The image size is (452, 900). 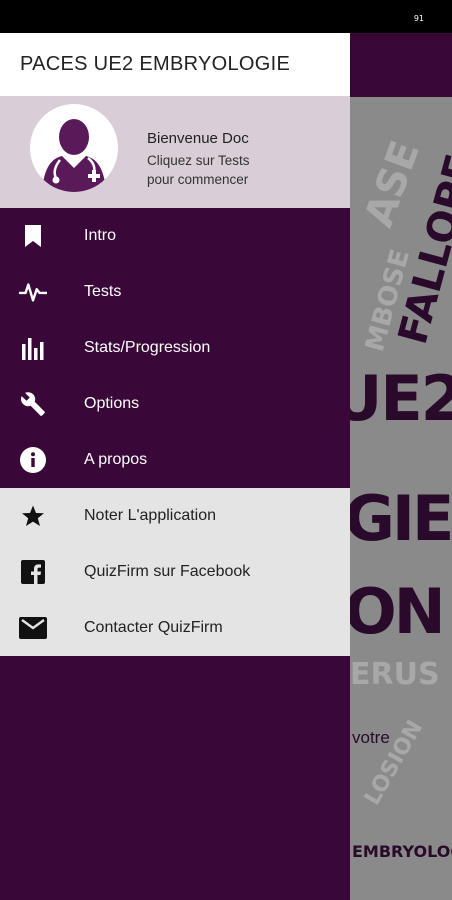 What do you see at coordinates (401, 398) in the screenshot?
I see `poster-word-ue2: UE2` at bounding box center [401, 398].